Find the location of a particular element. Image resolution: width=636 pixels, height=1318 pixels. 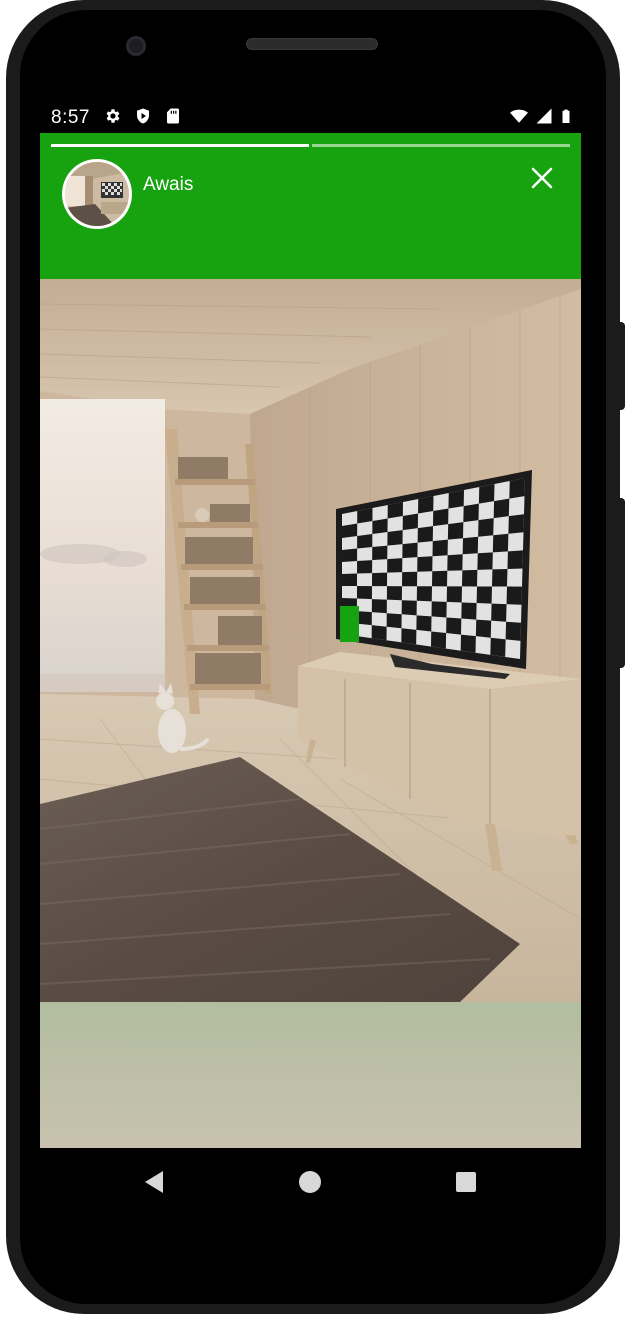

story-username: Awais is located at coordinates (168, 185).